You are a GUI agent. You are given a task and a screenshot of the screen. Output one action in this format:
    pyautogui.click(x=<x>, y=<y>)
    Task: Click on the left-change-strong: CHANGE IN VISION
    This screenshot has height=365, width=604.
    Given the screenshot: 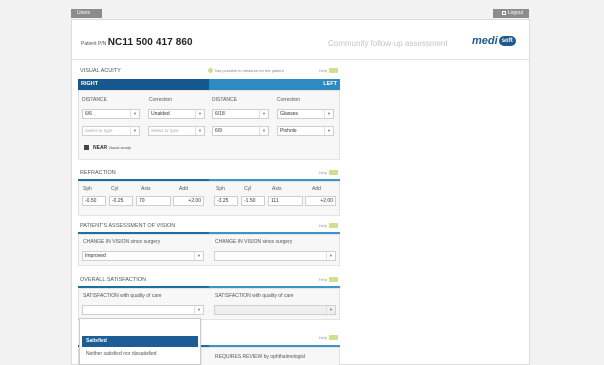 What is the action you would take?
    pyautogui.click(x=238, y=242)
    